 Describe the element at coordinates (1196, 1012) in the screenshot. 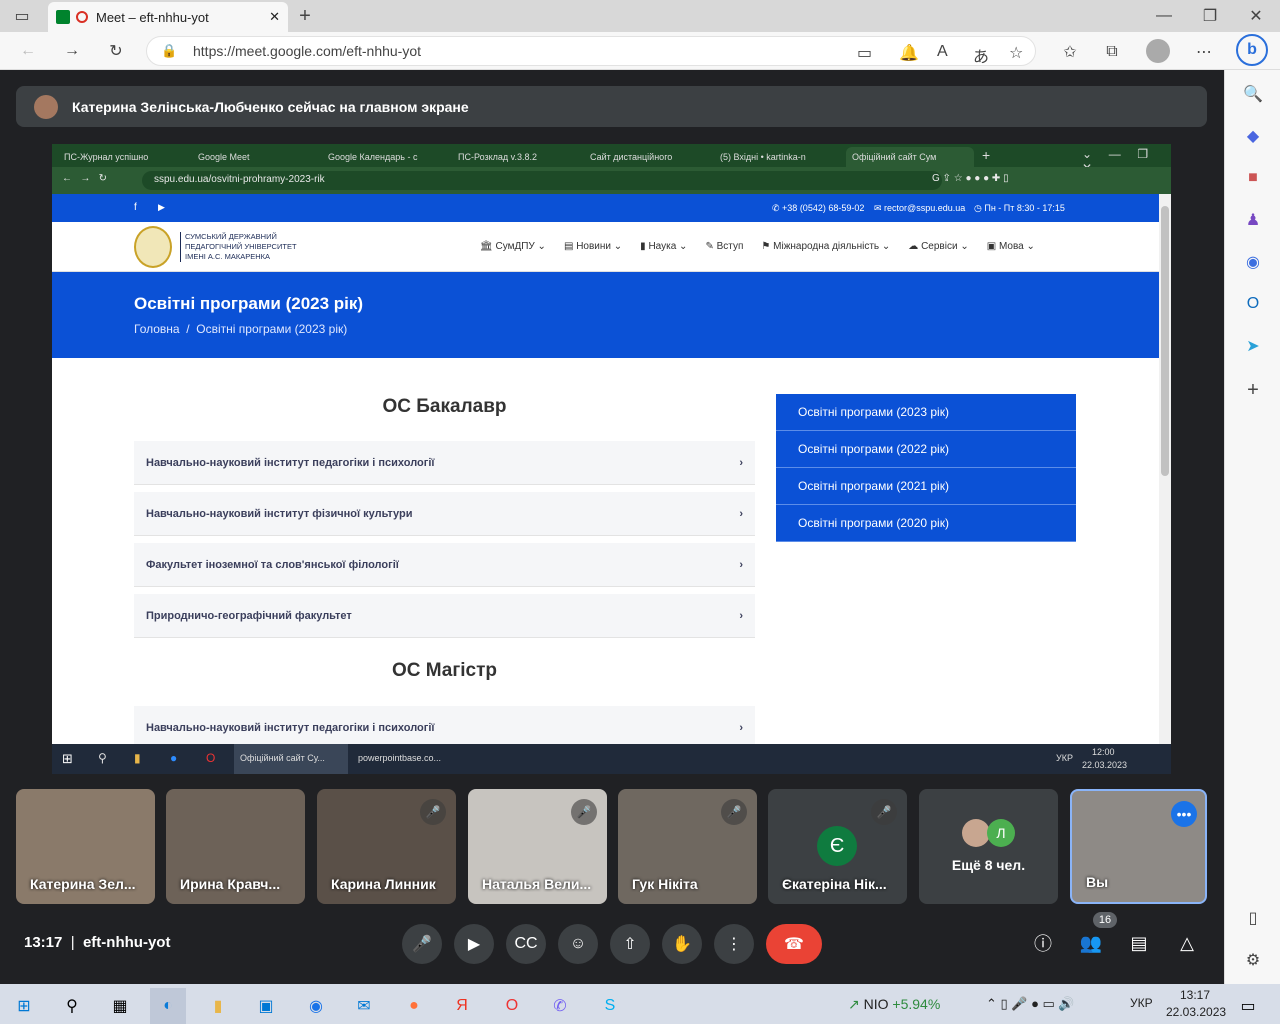

I see `clock-date: 22.03.2023` at that location.